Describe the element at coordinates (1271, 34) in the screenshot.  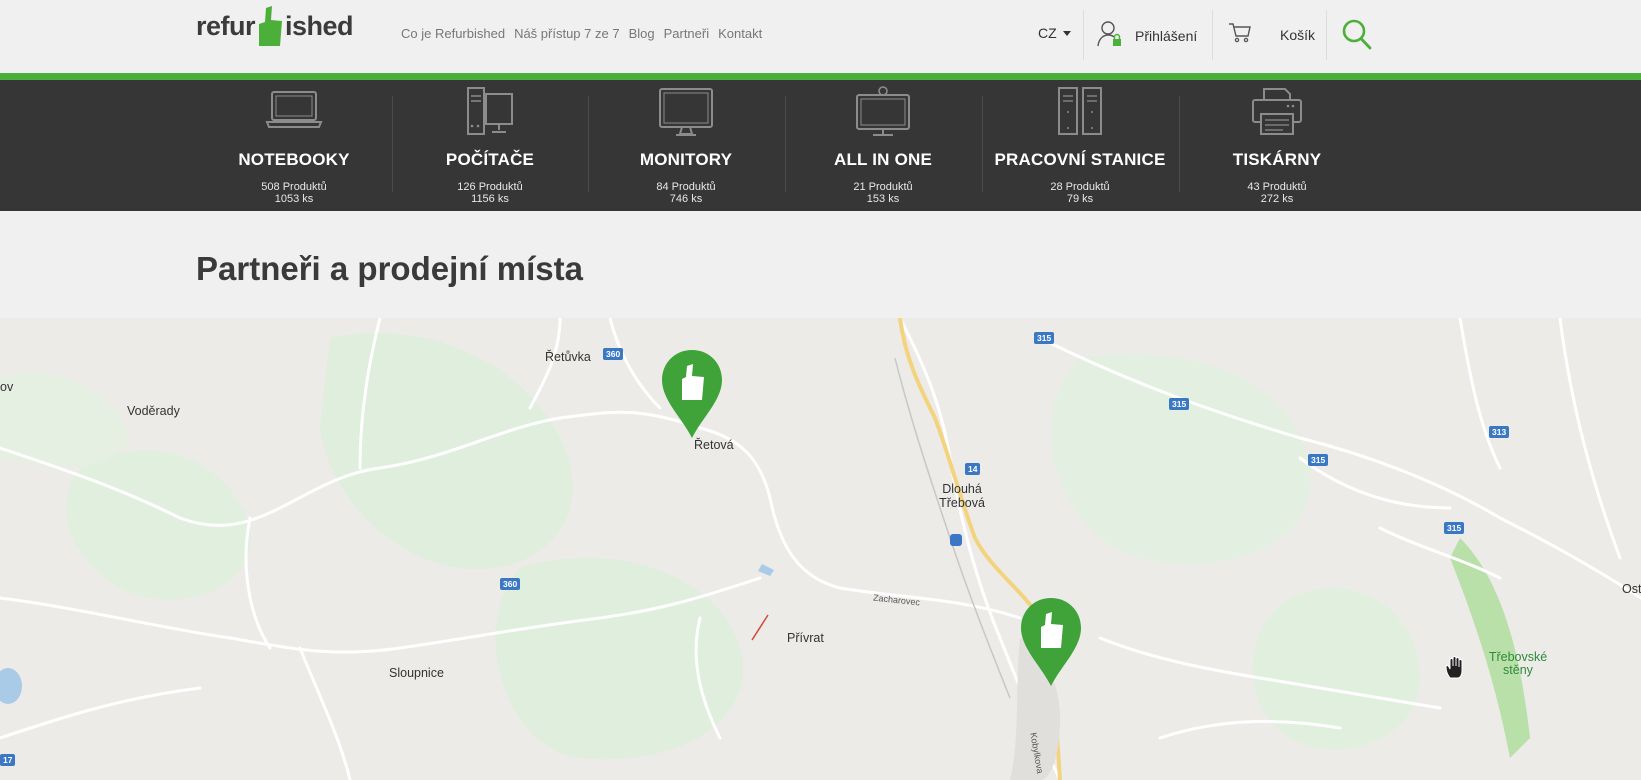
I see `cart-button: Košík` at that location.